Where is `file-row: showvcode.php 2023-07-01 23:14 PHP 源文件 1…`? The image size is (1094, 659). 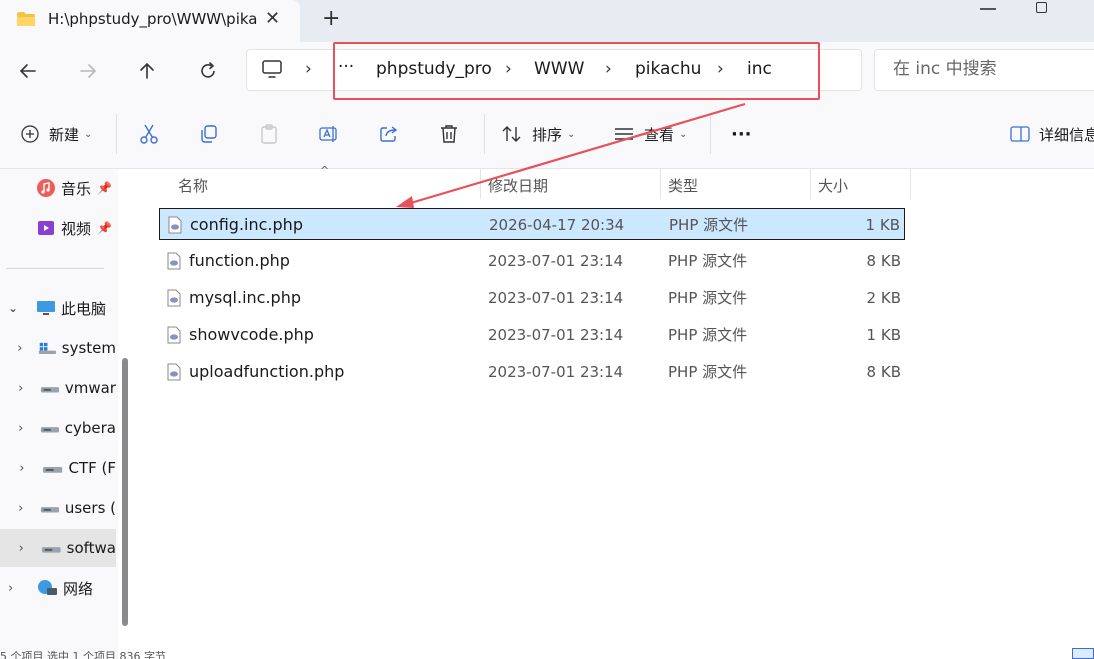 file-row: showvcode.php 2023-07-01 23:14 PHP 源文件 1… is located at coordinates (532, 335).